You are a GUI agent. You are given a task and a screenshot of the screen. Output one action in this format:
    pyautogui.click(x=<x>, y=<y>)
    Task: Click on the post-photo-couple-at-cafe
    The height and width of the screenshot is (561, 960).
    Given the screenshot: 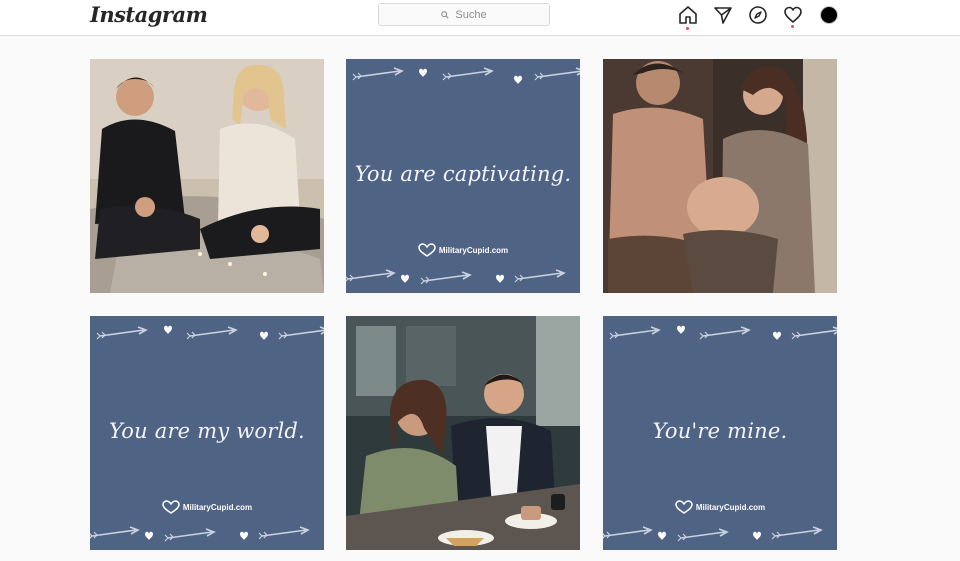 What is the action you would take?
    pyautogui.click(x=463, y=433)
    